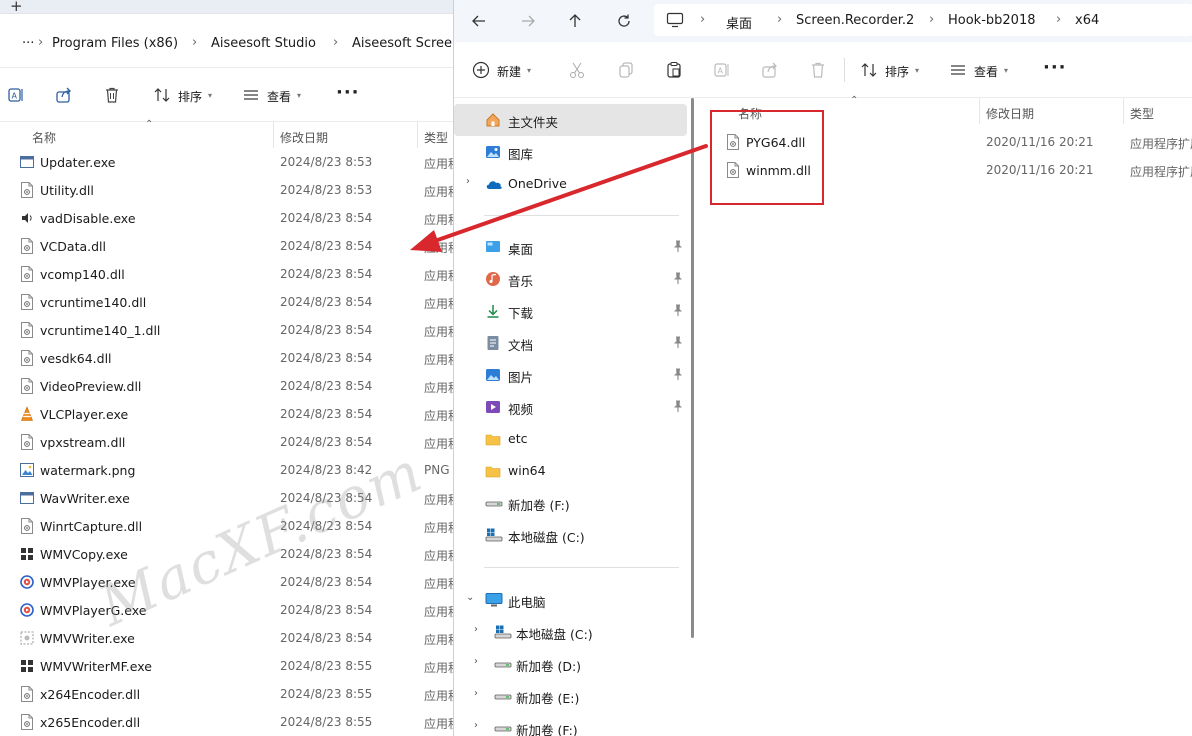  Describe the element at coordinates (226, 414) in the screenshot. I see `table-row: VLCPlayer.exe 2024/8/23 8:54 应用程` at that location.